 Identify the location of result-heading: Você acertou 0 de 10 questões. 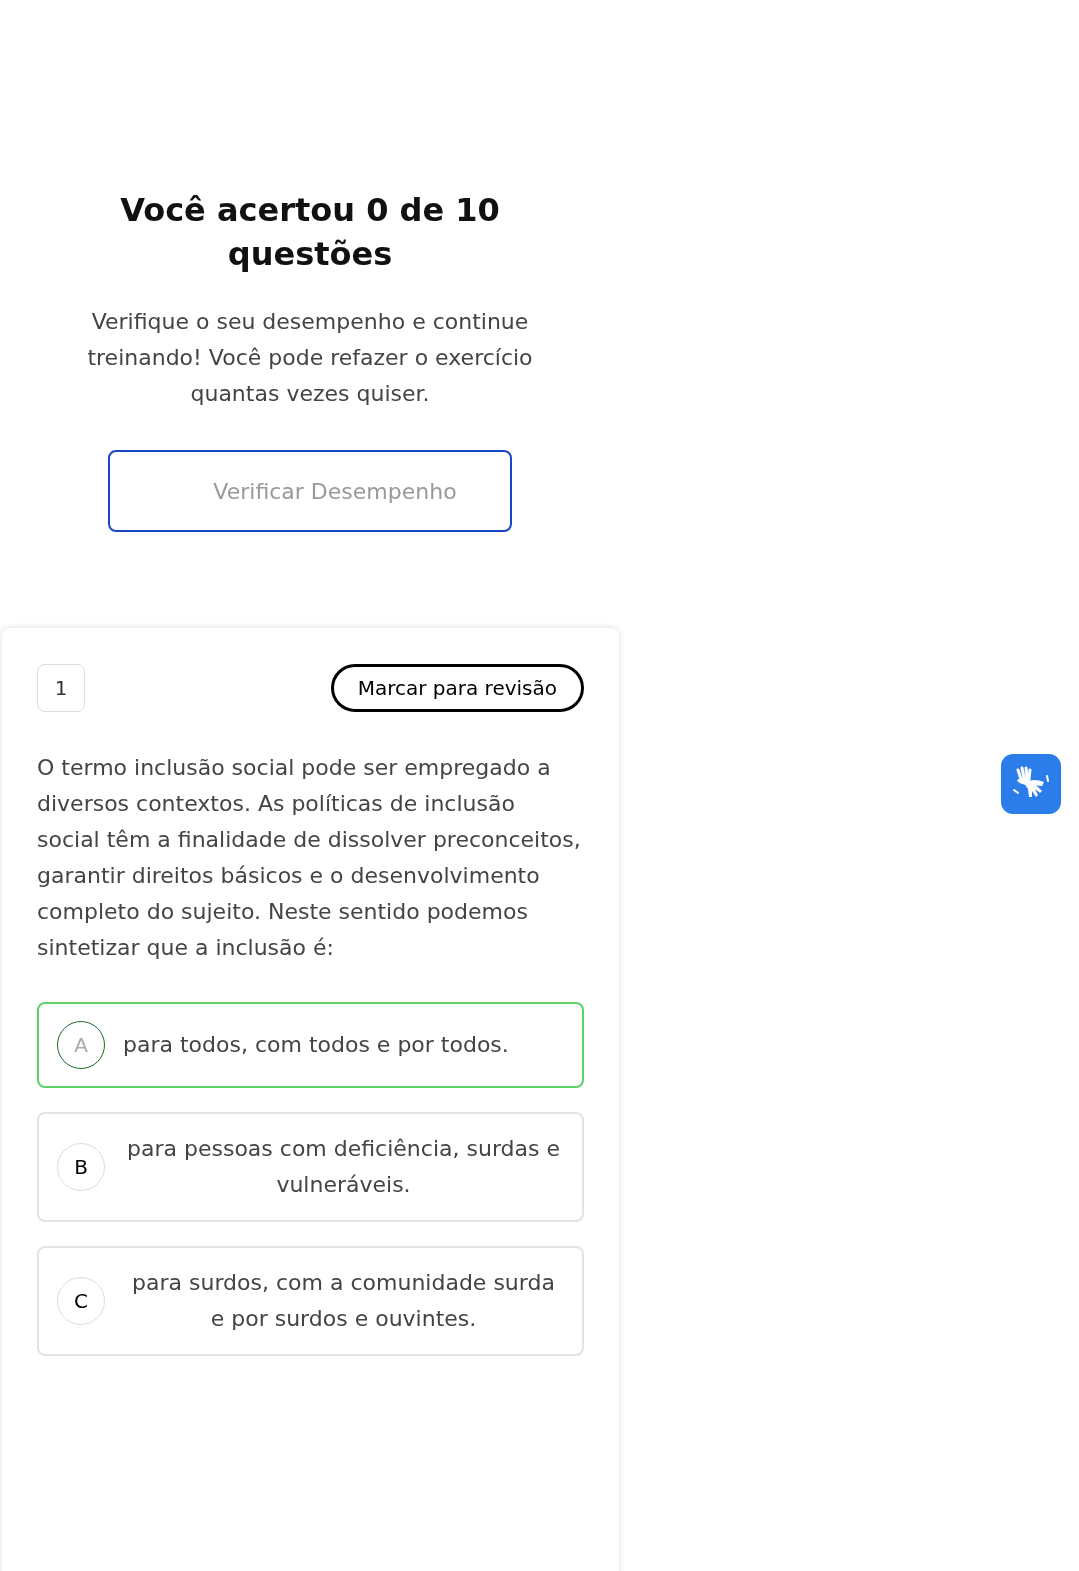
(310, 232).